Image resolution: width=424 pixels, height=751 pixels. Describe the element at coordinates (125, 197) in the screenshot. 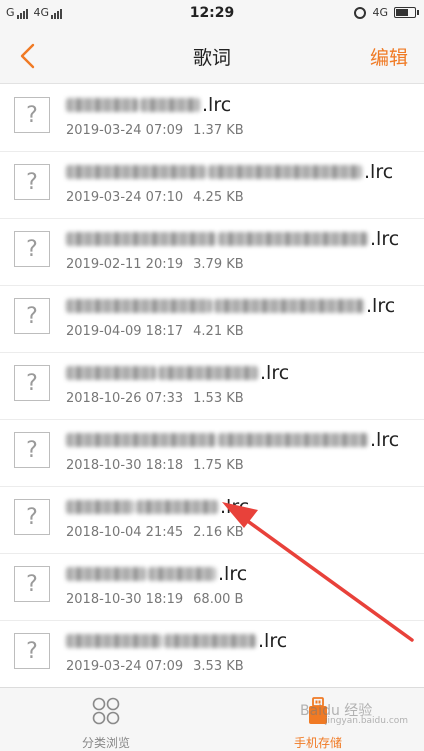

I see `file-date: 2019-03-24 07:10` at that location.